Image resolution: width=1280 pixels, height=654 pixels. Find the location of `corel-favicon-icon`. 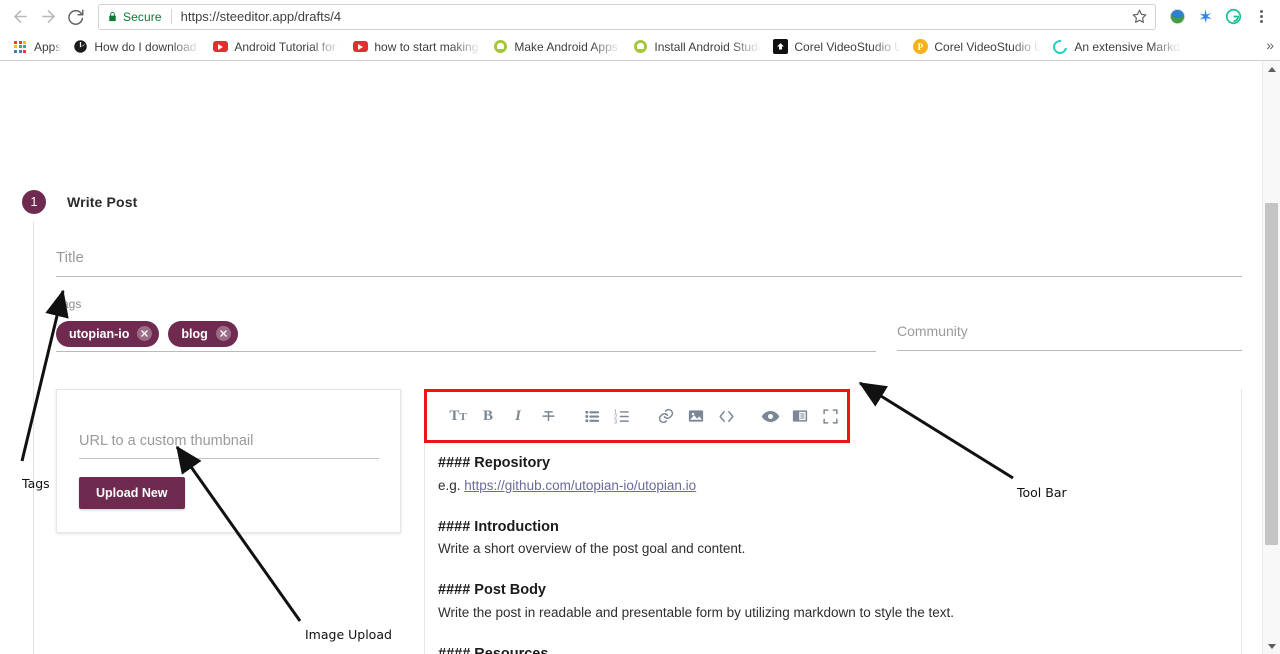

corel-favicon-icon is located at coordinates (780, 47).